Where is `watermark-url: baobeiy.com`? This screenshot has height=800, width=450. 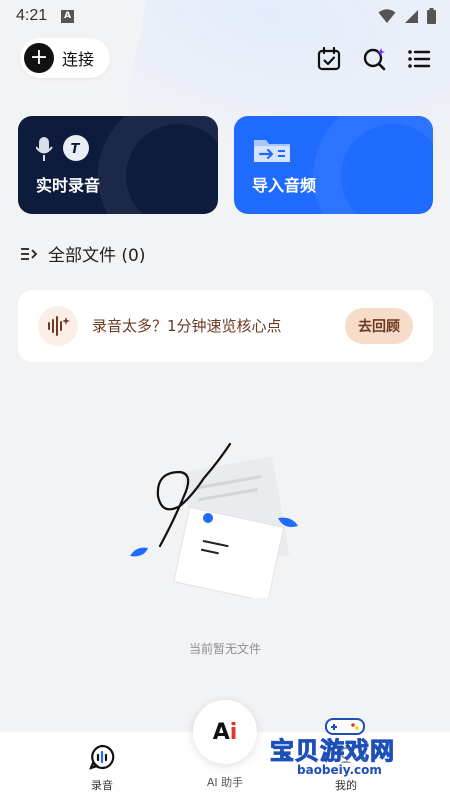 watermark-url: baobeiy.com is located at coordinates (339, 770).